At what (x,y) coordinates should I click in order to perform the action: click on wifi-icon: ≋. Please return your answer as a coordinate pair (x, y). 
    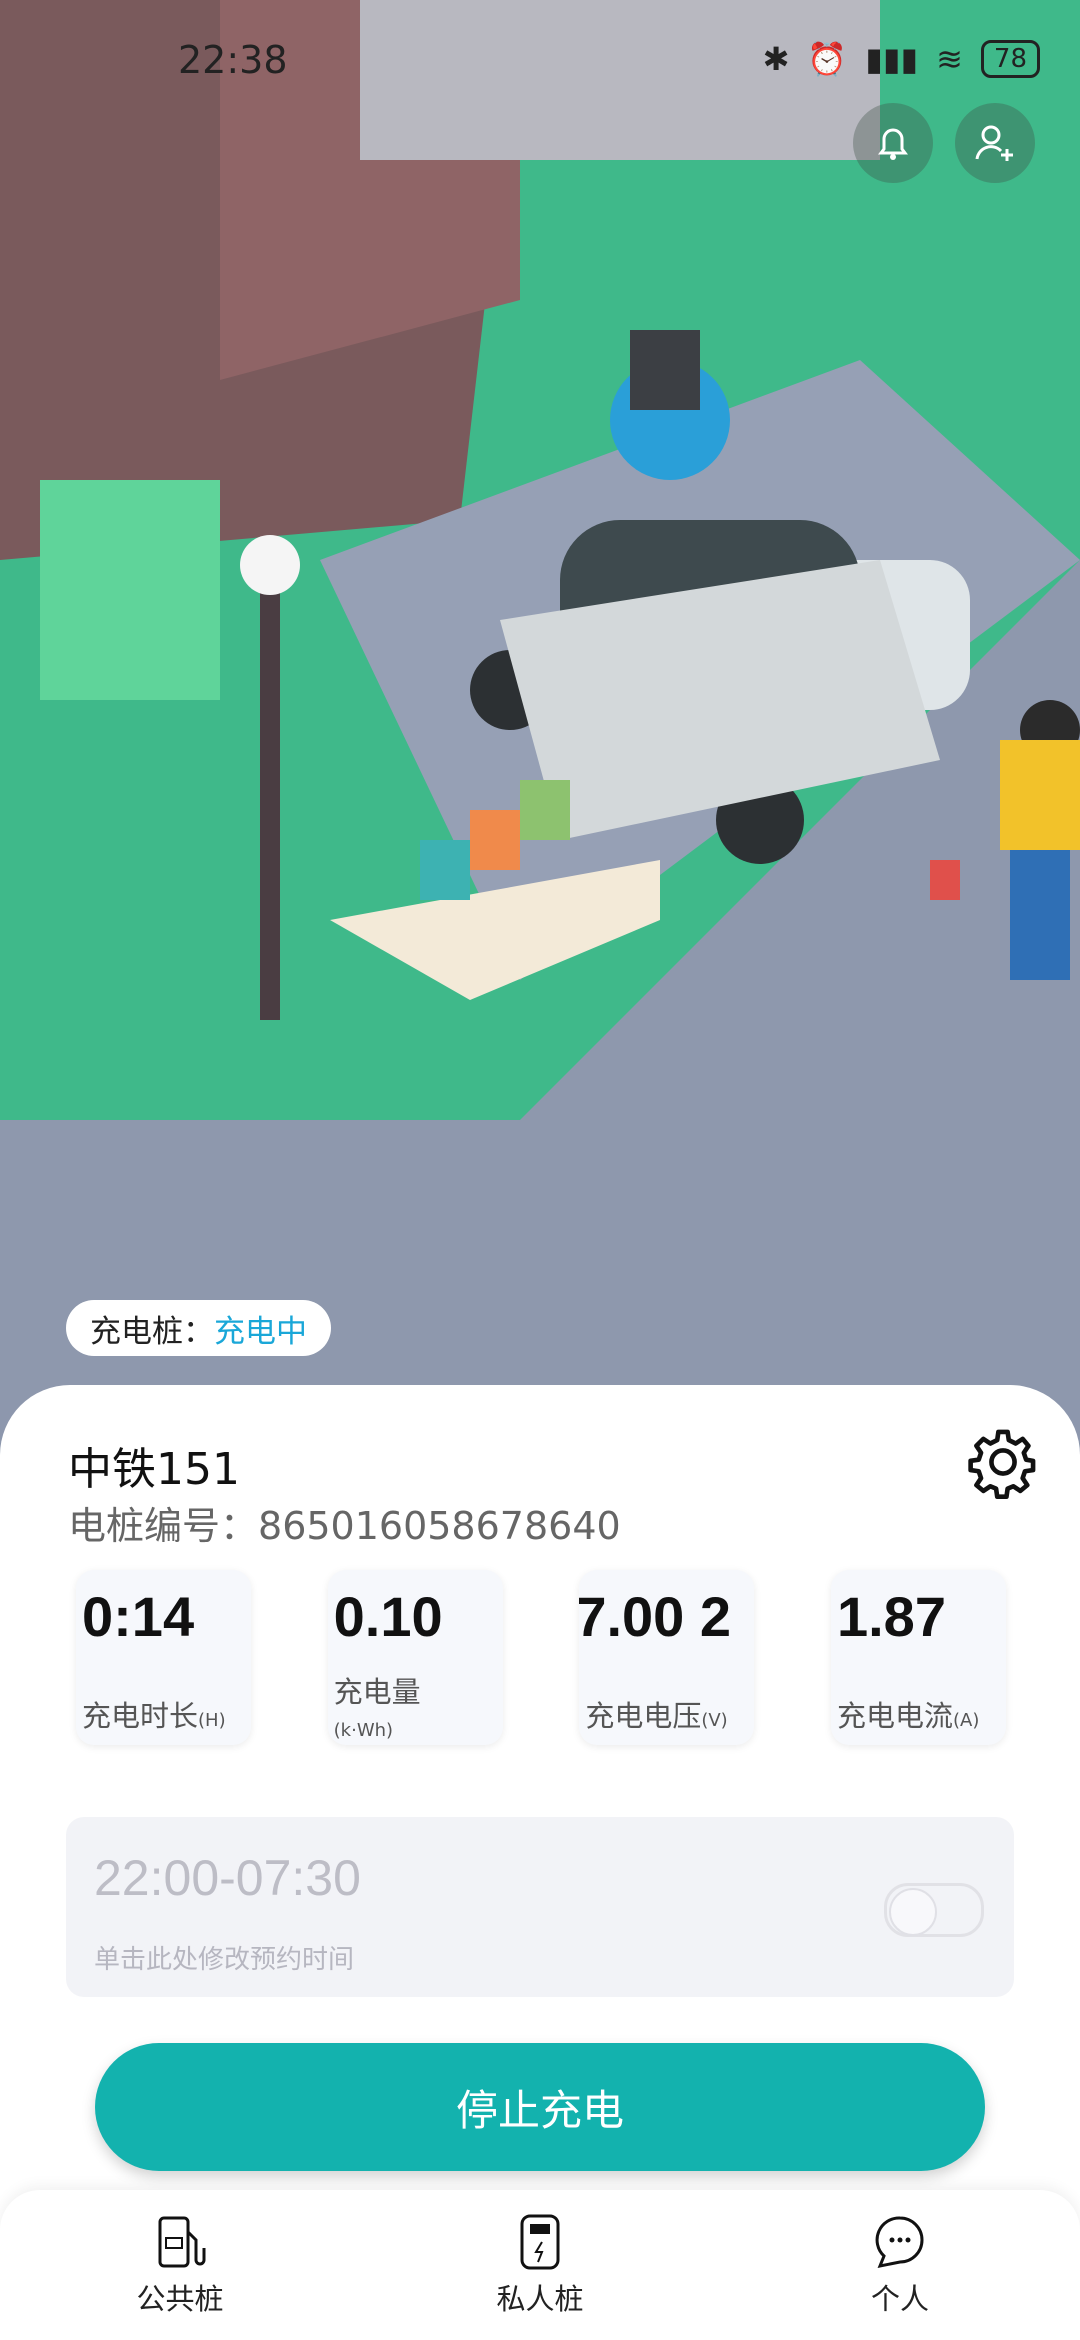
    Looking at the image, I should click on (949, 59).